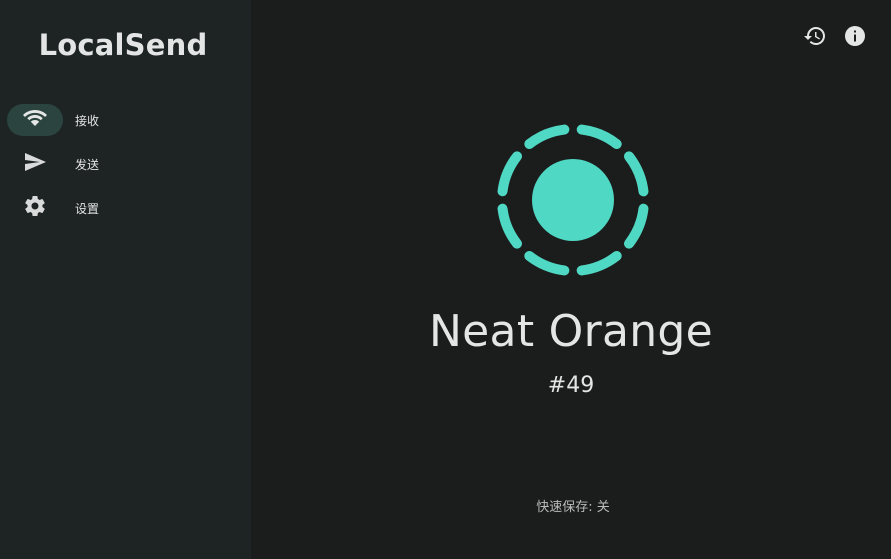  What do you see at coordinates (125, 120) in the screenshot?
I see `sidebar-item-receive: 接收` at bounding box center [125, 120].